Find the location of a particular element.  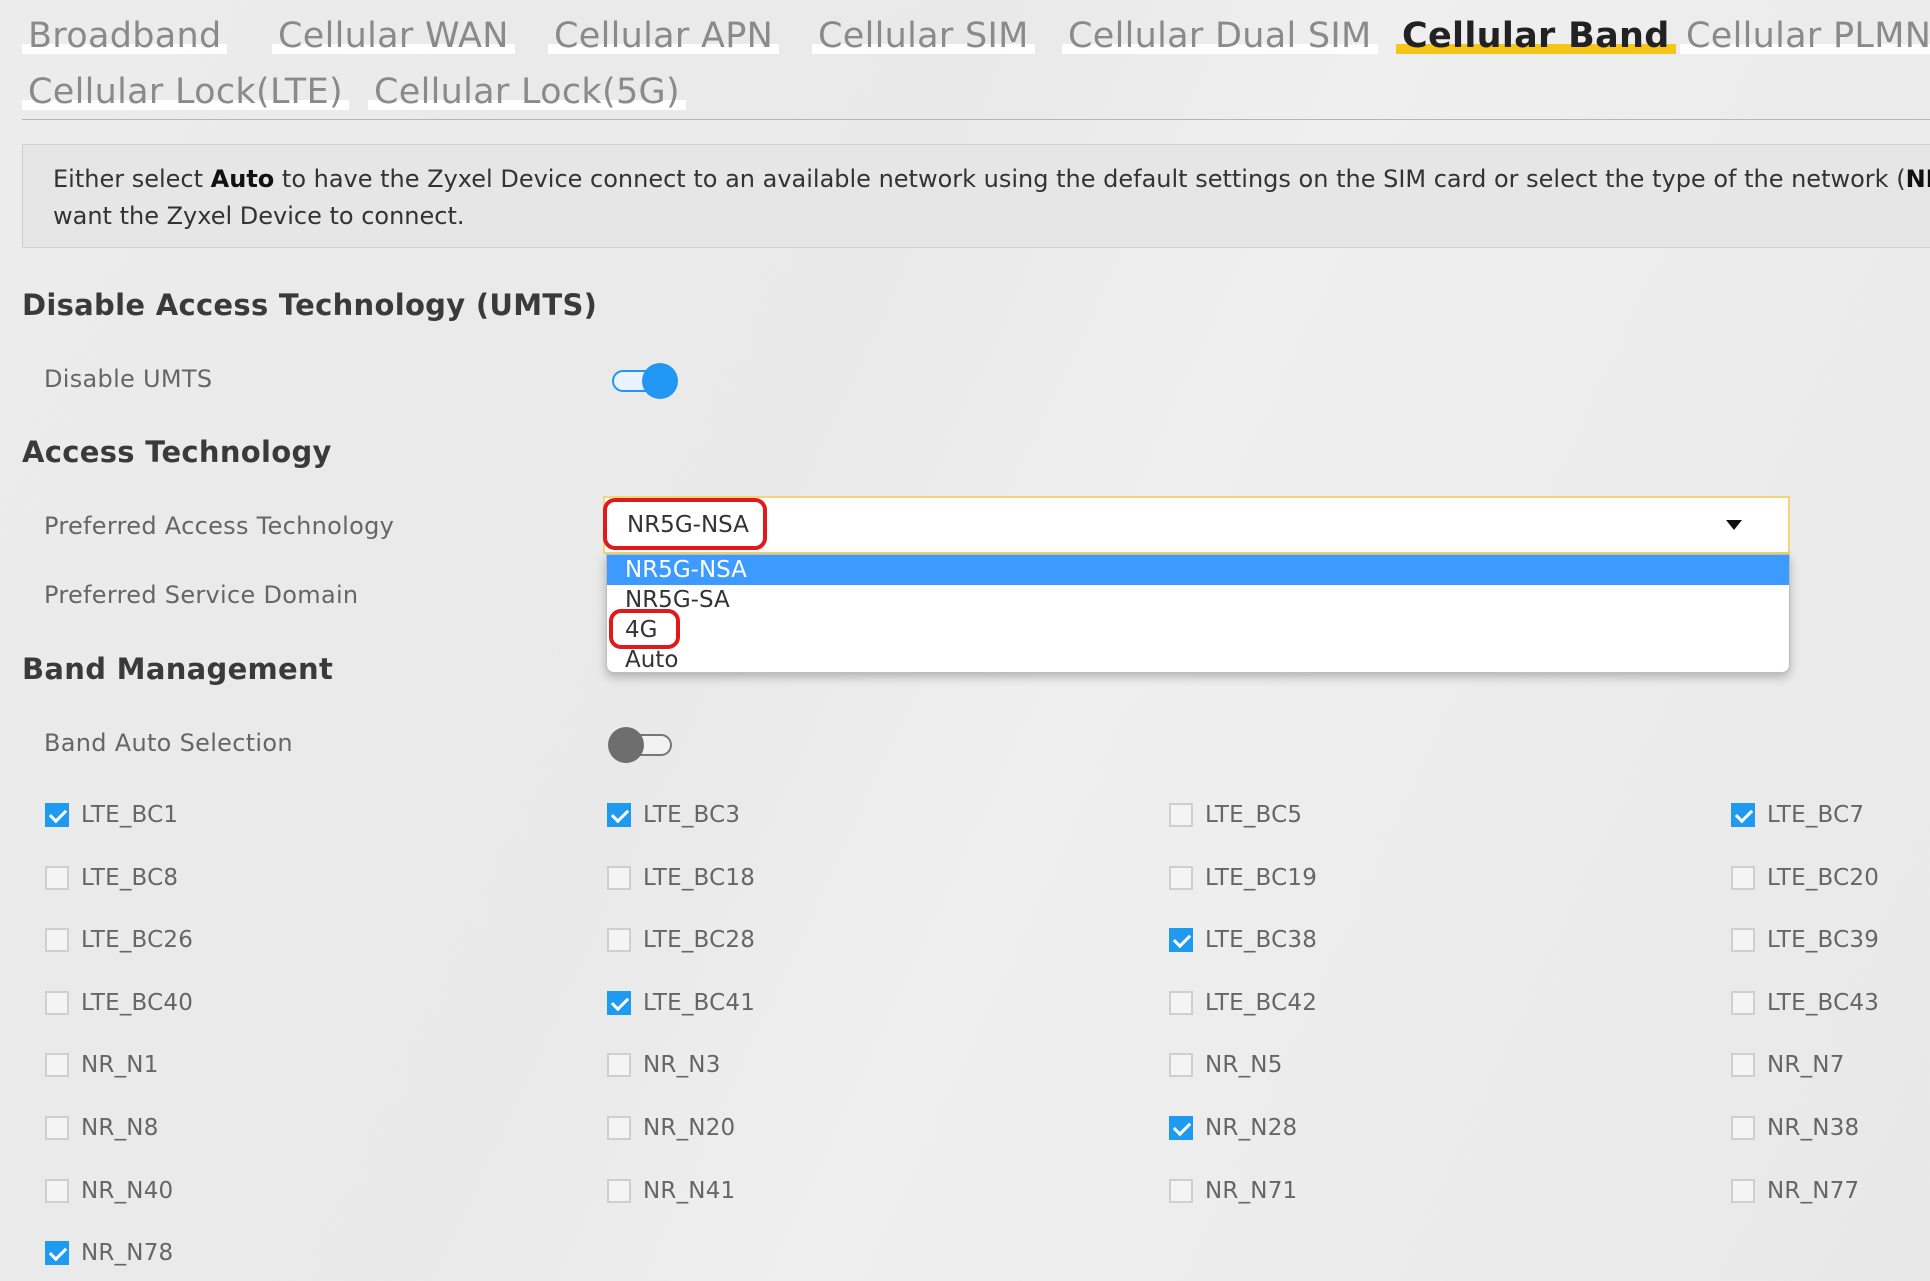

option-auto: Auto is located at coordinates (1198, 658).